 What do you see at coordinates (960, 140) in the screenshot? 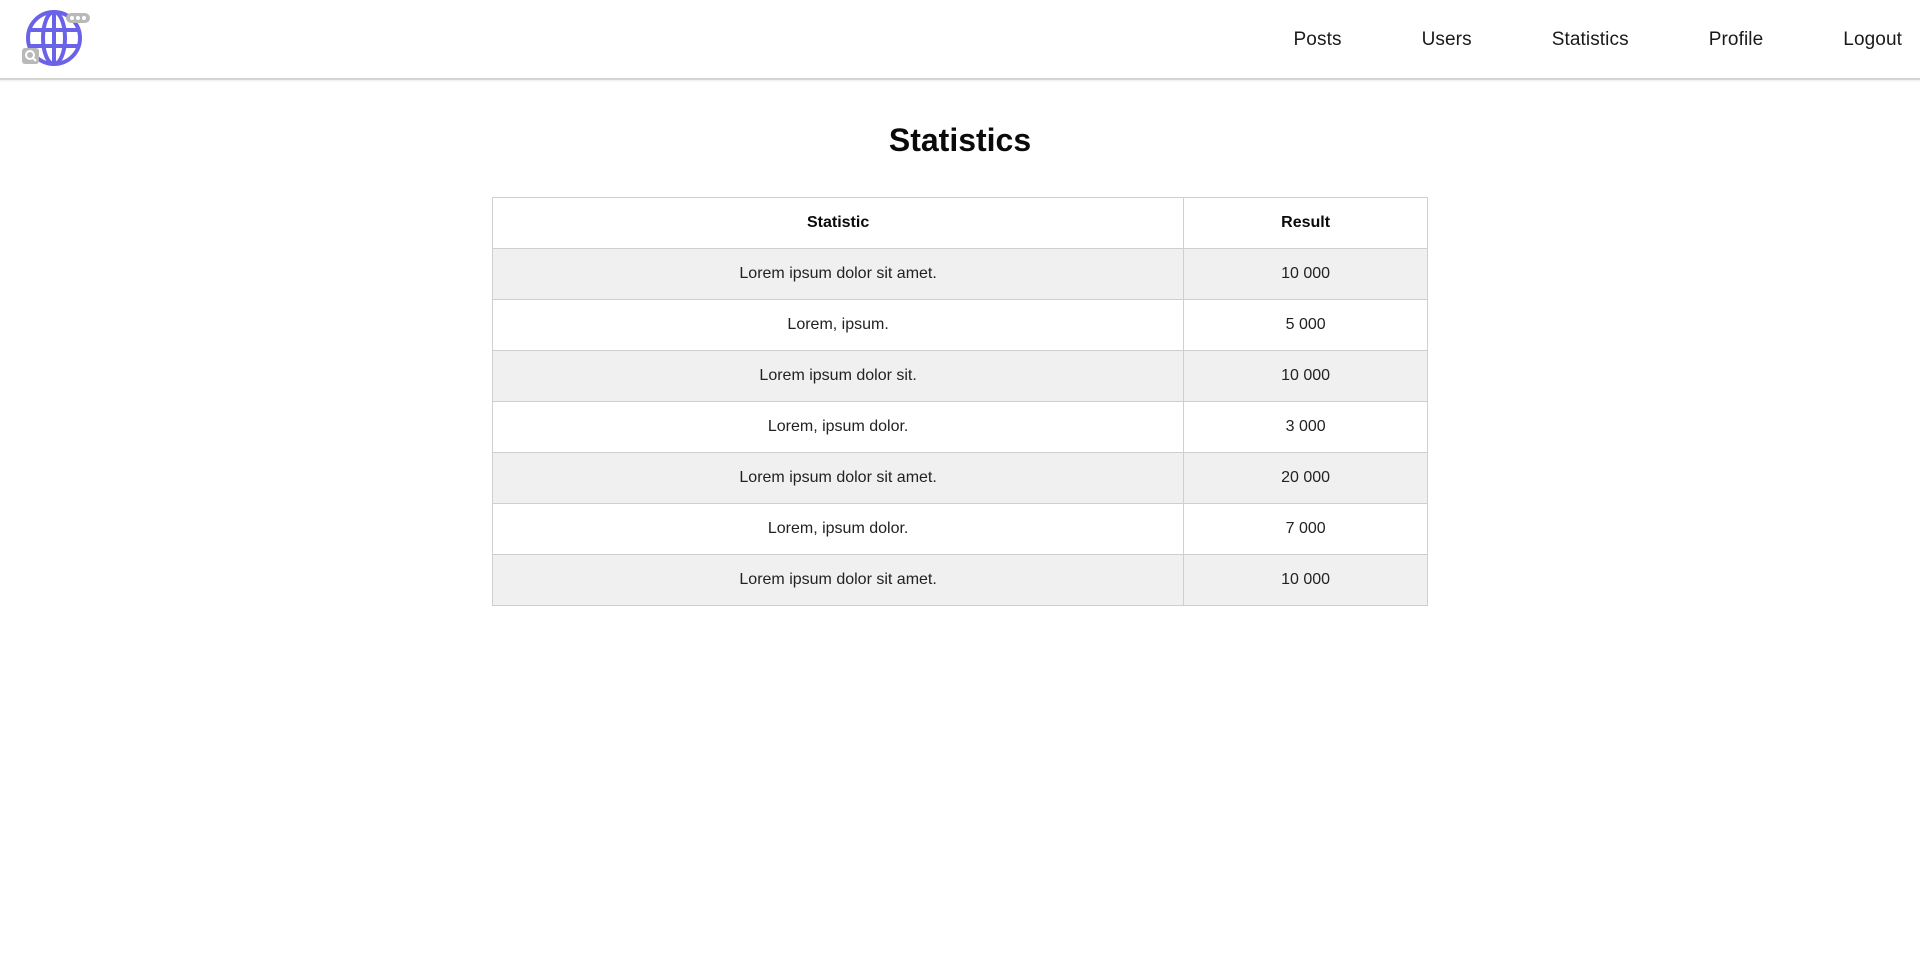
I see `page-title: Statistics` at bounding box center [960, 140].